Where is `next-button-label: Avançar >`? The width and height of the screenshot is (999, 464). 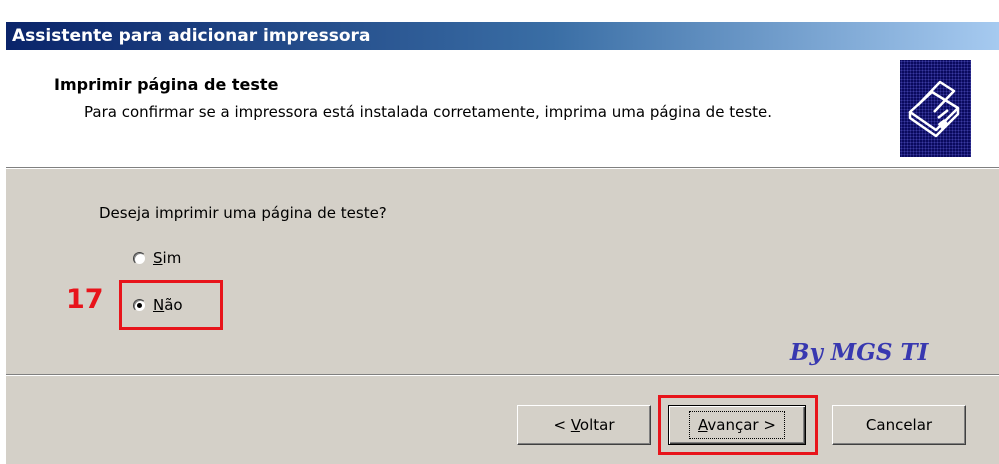
next-button-label: Avançar > is located at coordinates (737, 425).